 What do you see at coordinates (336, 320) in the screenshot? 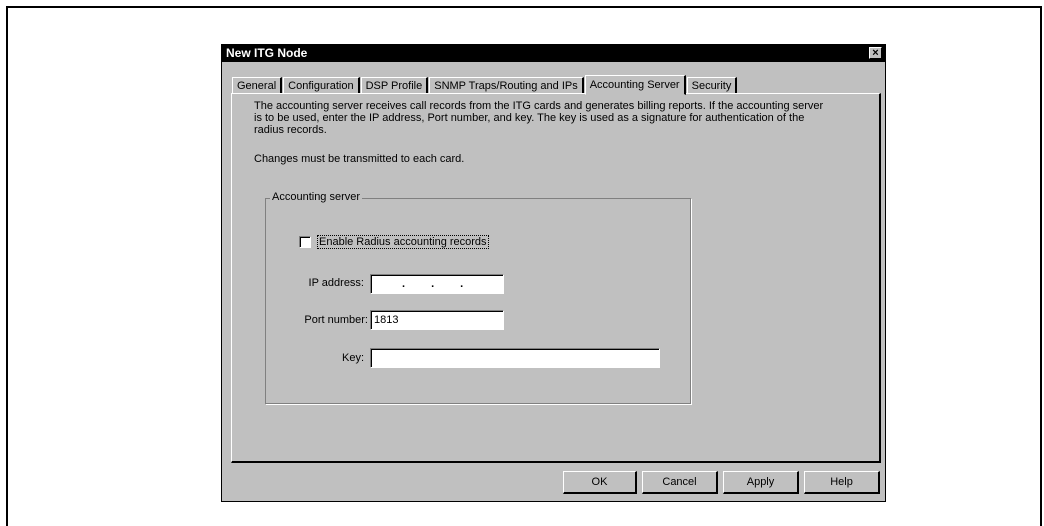
I see `port-number-label: Port number:` at bounding box center [336, 320].